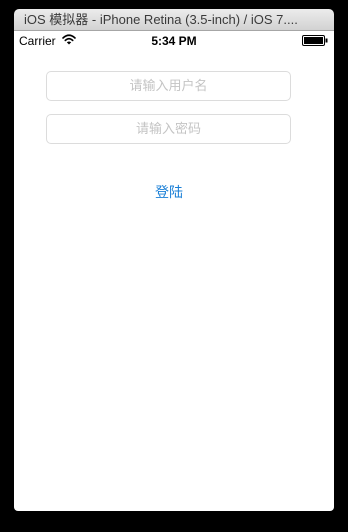 This screenshot has width=348, height=532. I want to click on status-time: 5:34 PM, so click(174, 41).